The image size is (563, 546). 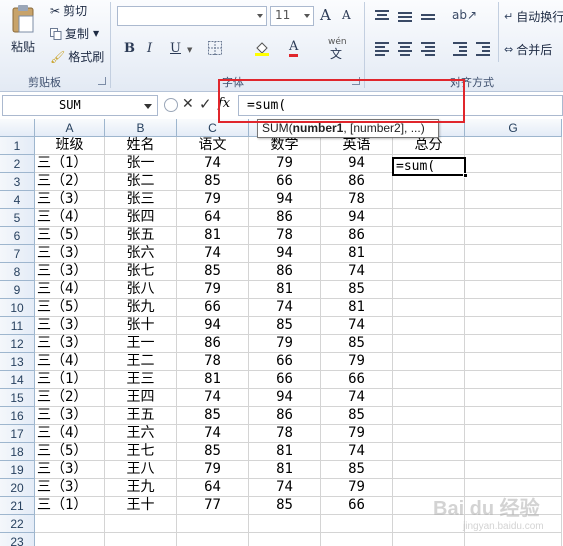 I want to click on shrink-font-icon: A, so click(x=346, y=15).